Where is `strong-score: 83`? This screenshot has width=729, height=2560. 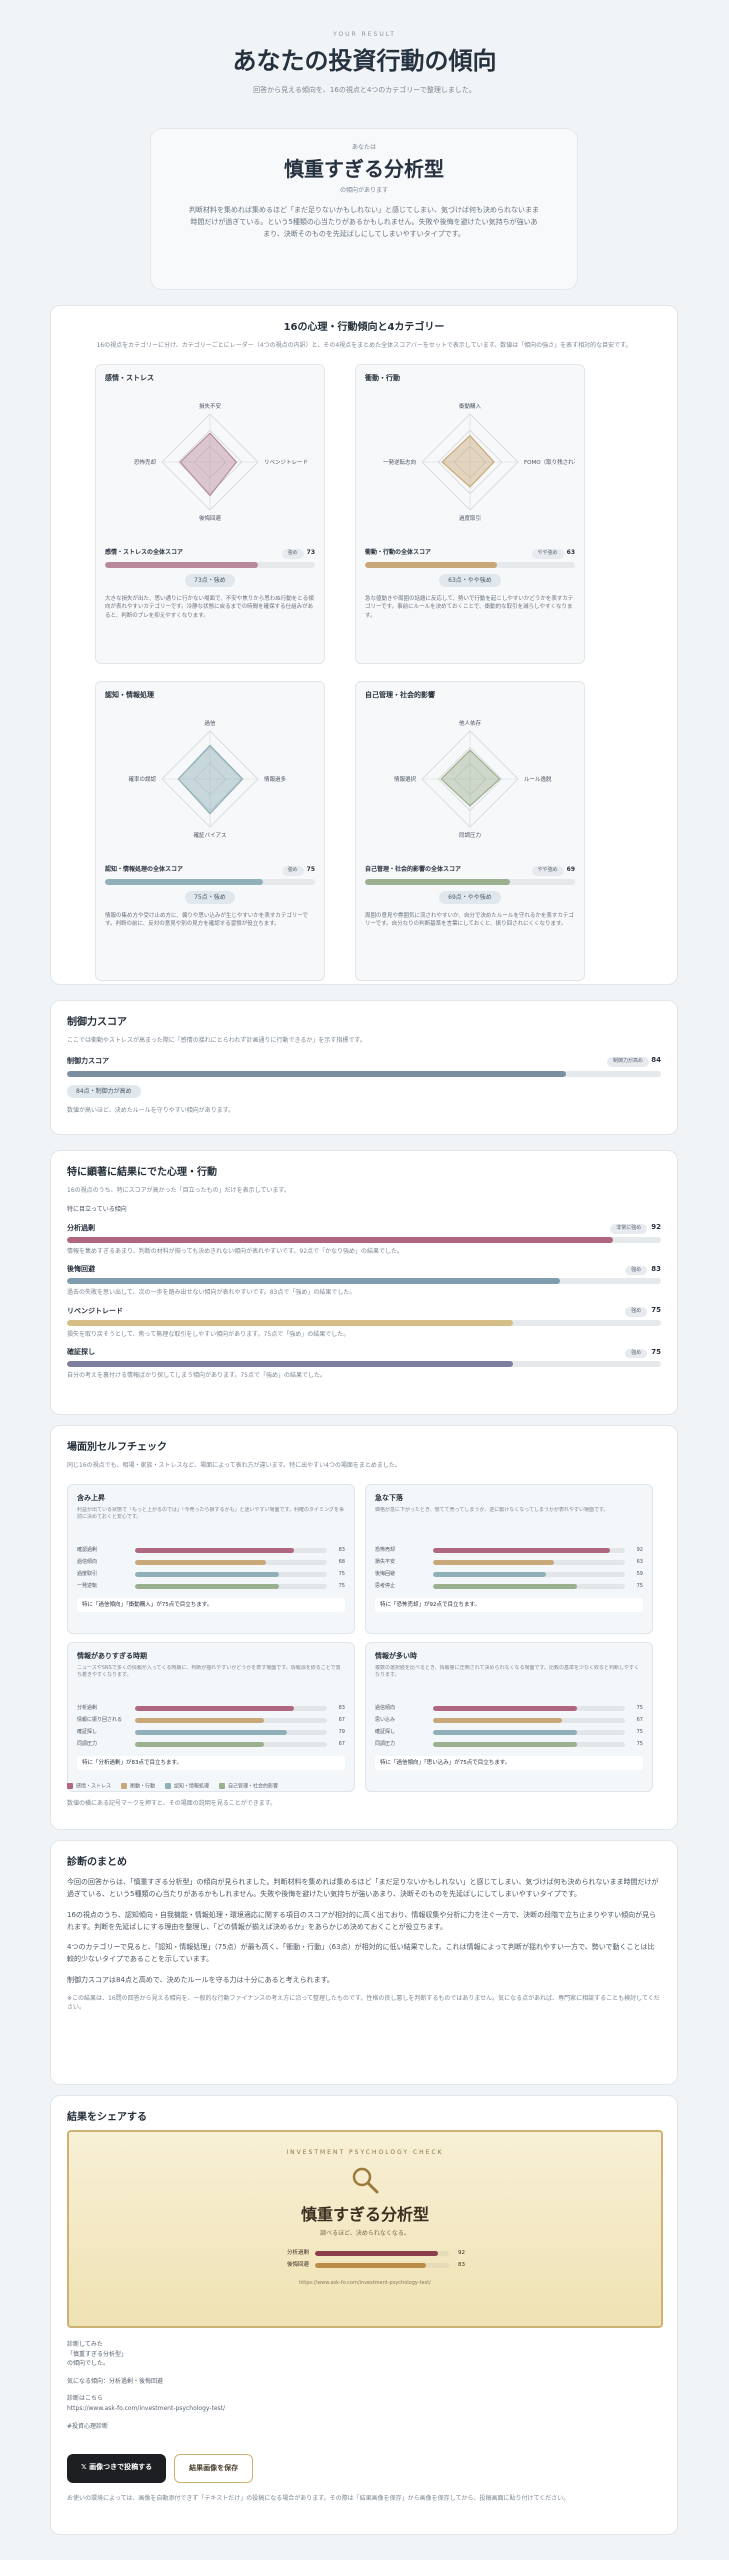 strong-score: 83 is located at coordinates (656, 1268).